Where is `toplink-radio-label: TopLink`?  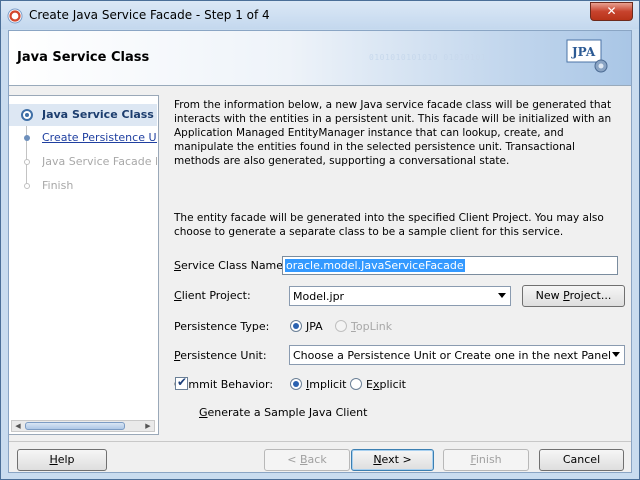 toplink-radio-label: TopLink is located at coordinates (372, 326).